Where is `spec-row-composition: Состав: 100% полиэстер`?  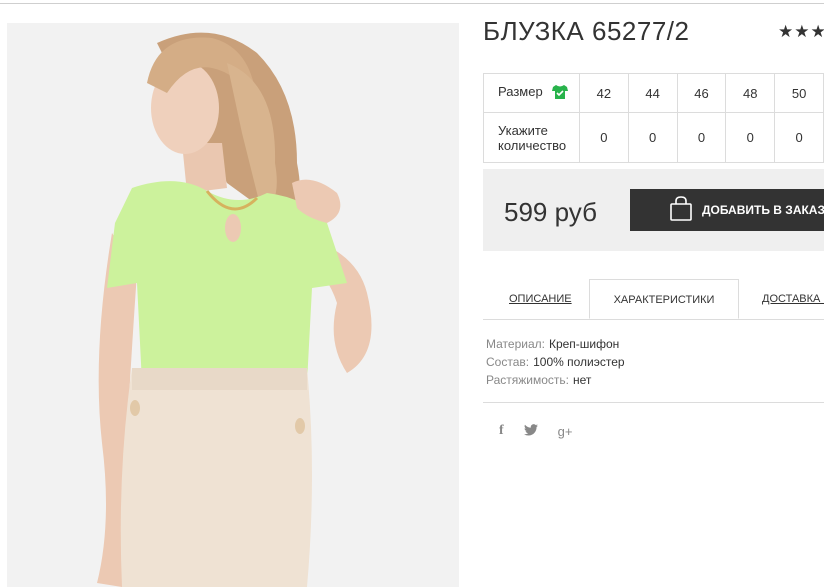
spec-row-composition: Состав: 100% полиэстер is located at coordinates (555, 362).